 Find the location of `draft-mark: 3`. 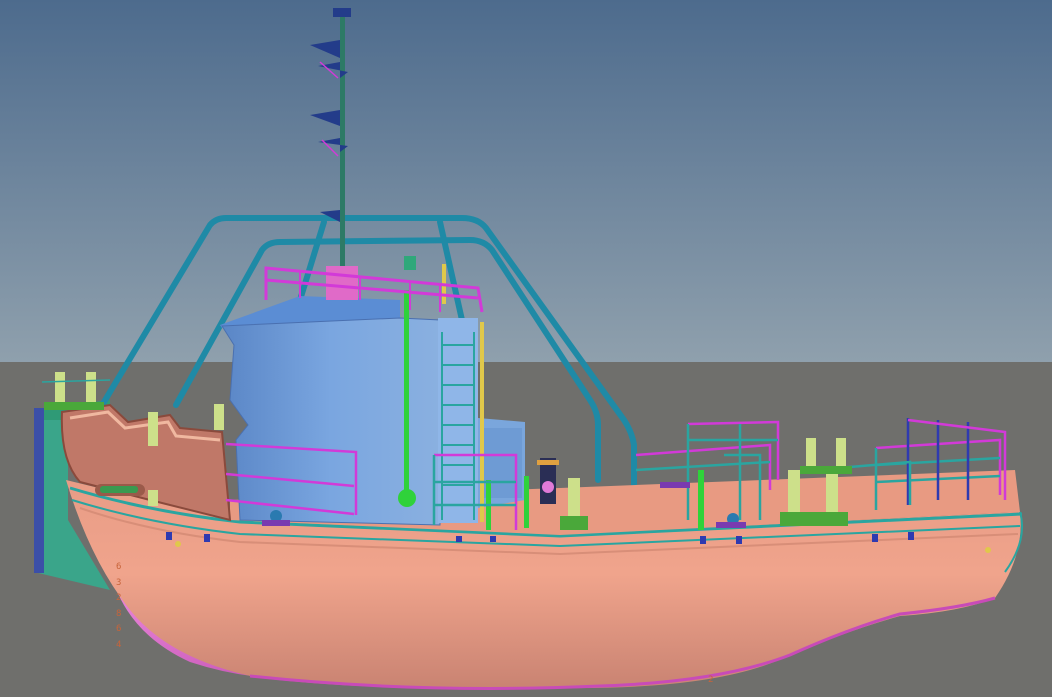

draft-mark: 3 is located at coordinates (119, 582).